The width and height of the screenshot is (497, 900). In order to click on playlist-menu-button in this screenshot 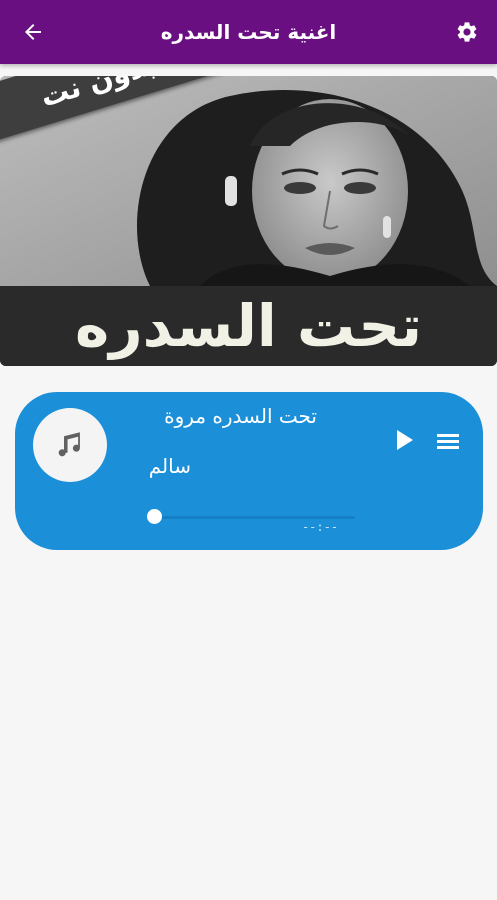, I will do `click(448, 441)`.